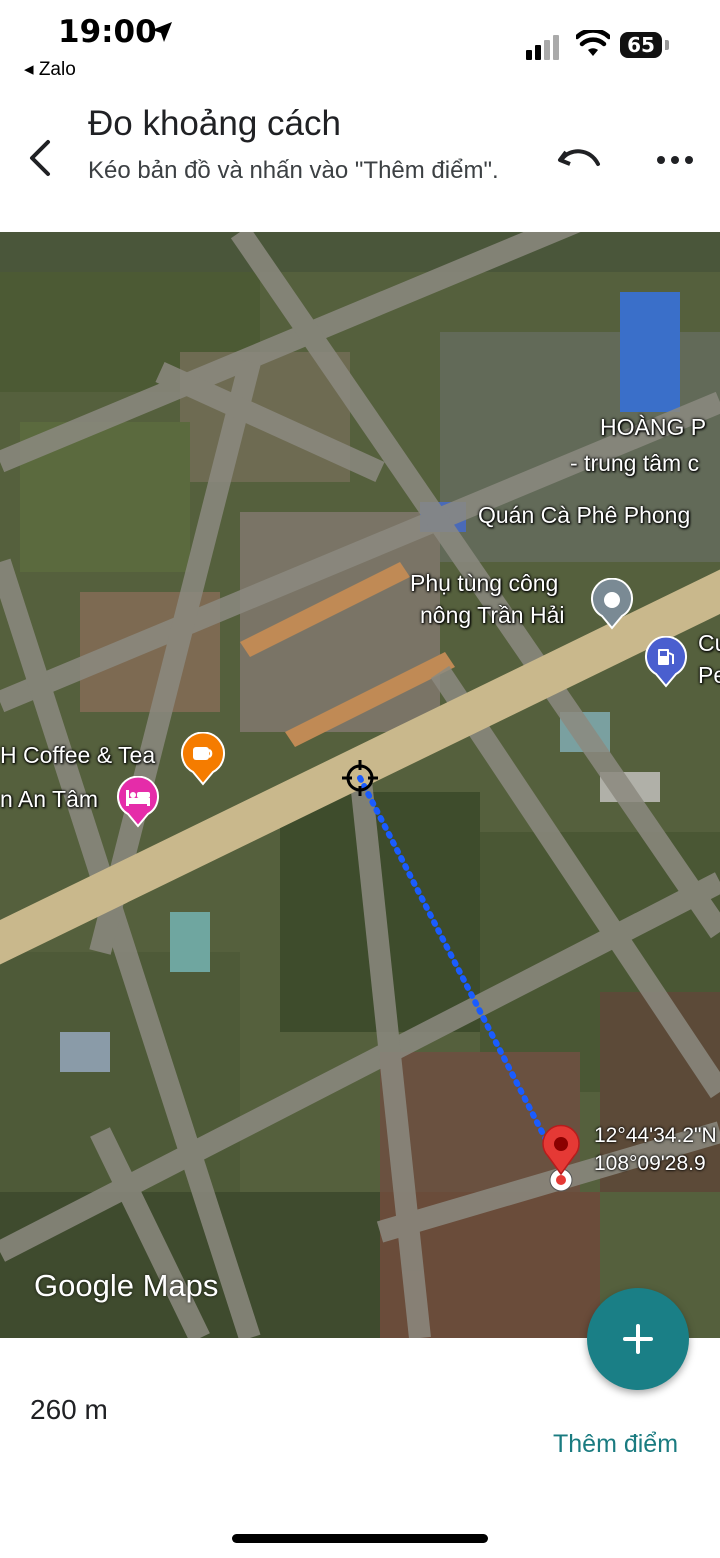 This screenshot has width=720, height=1558. What do you see at coordinates (492, 615) in the screenshot?
I see `map-label-phu-tung-line2: nông Trần Hải` at bounding box center [492, 615].